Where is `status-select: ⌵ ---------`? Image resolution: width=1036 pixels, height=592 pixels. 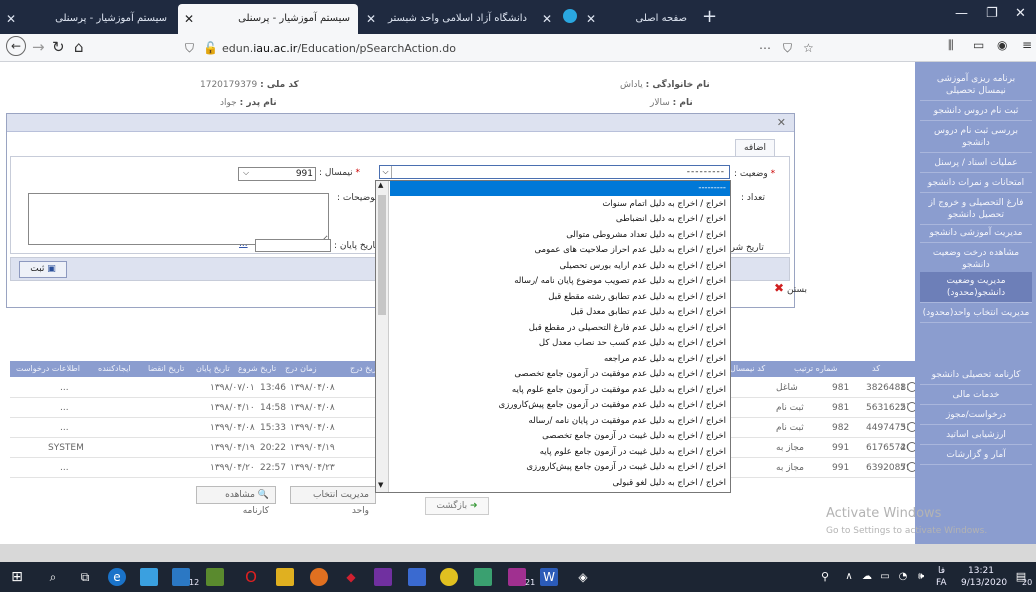
status-select: ⌵ --------- is located at coordinates (554, 172).